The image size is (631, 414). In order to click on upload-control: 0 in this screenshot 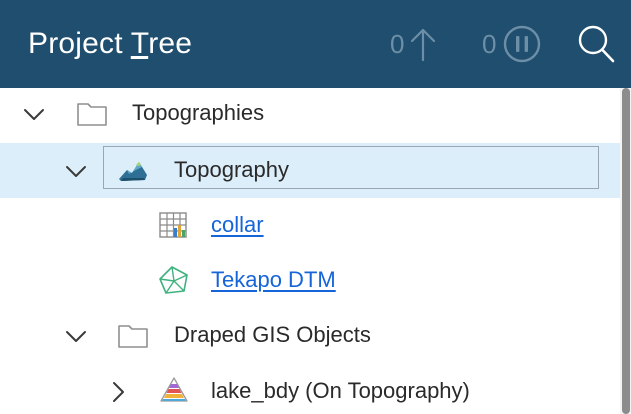, I will do `click(413, 44)`.